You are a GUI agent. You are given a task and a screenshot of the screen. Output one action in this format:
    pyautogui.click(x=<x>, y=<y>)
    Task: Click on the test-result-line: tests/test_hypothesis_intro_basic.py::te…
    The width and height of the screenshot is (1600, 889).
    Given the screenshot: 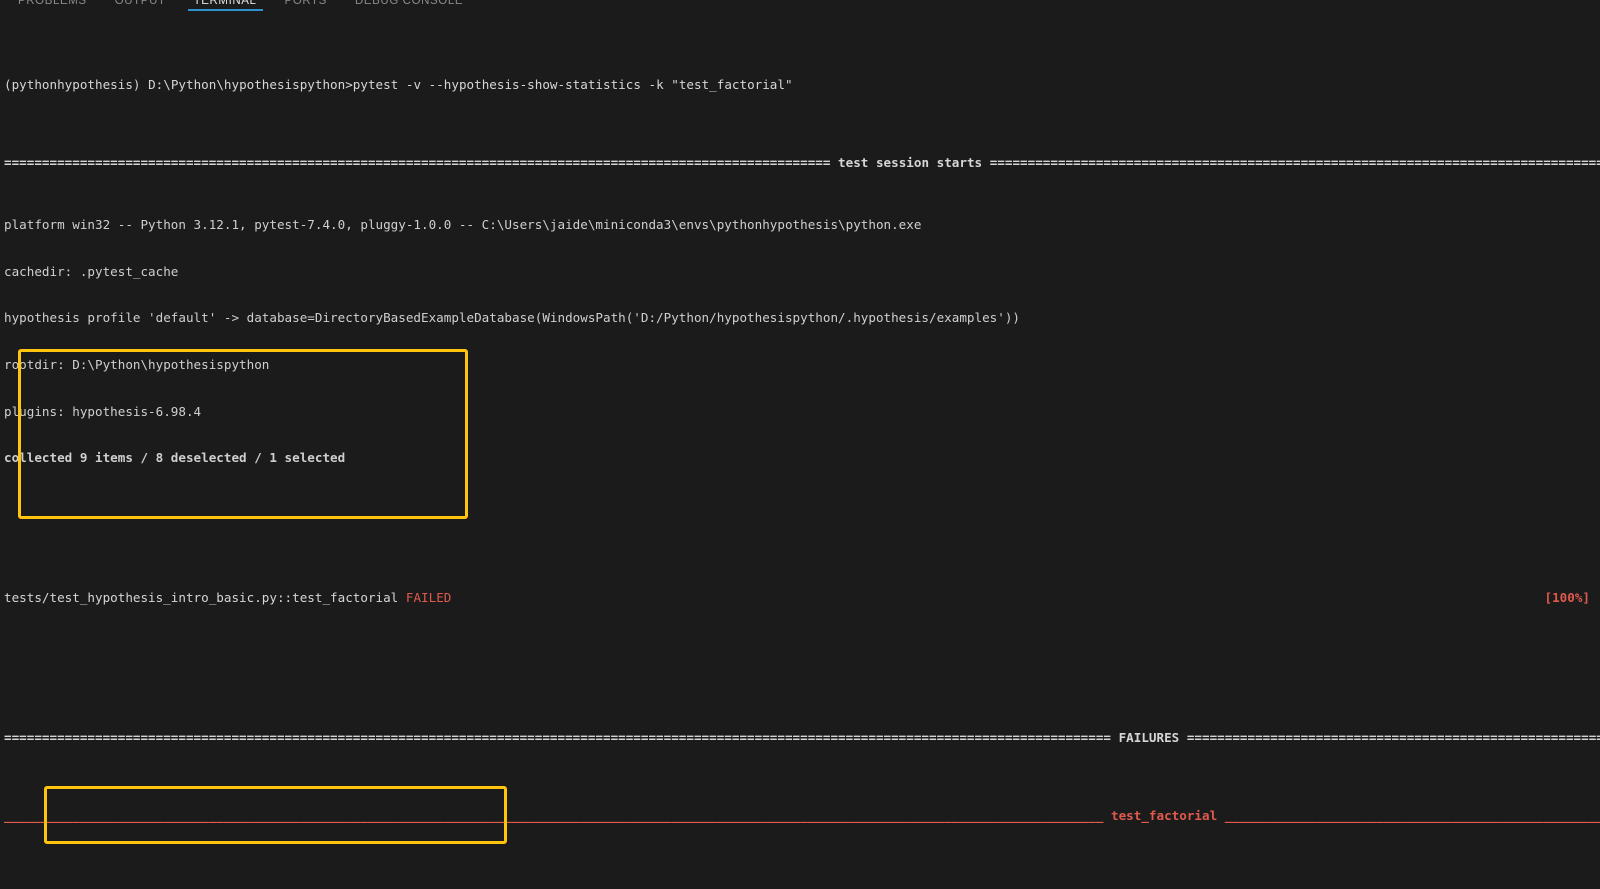 What is the action you would take?
    pyautogui.click(x=802, y=598)
    